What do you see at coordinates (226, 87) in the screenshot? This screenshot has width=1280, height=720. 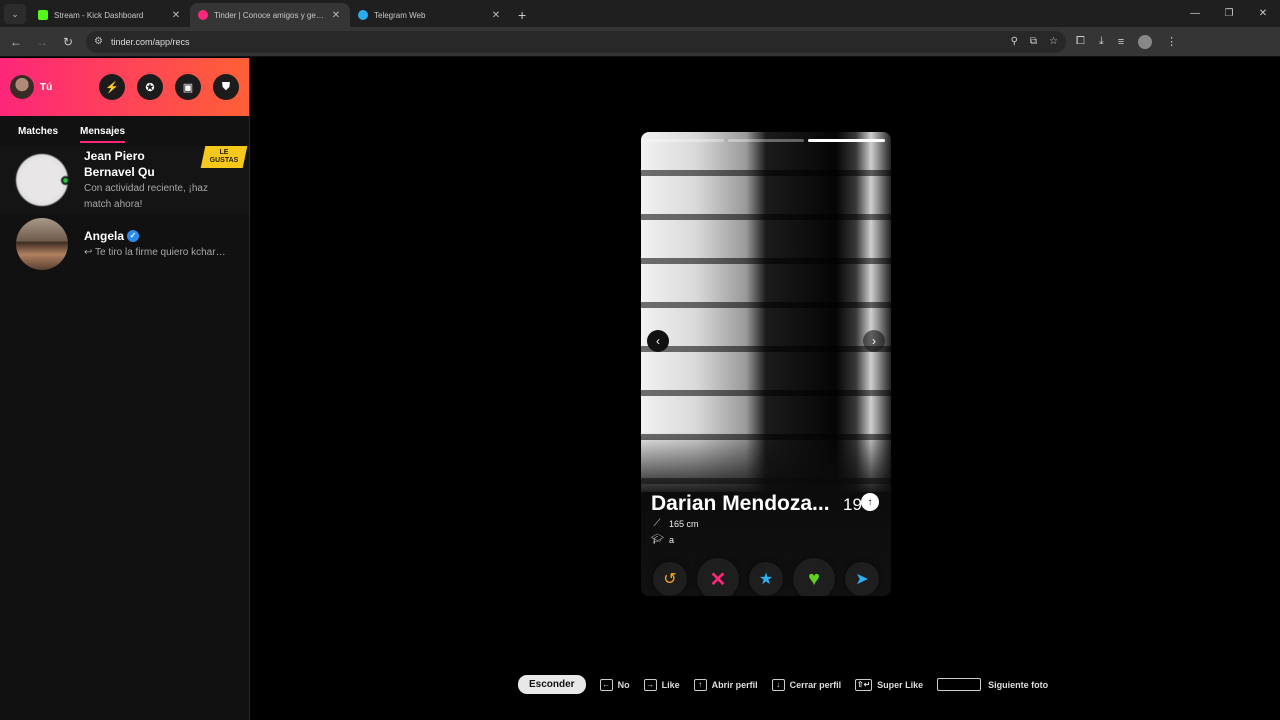 I see `safety-shield-icon: ⛊` at bounding box center [226, 87].